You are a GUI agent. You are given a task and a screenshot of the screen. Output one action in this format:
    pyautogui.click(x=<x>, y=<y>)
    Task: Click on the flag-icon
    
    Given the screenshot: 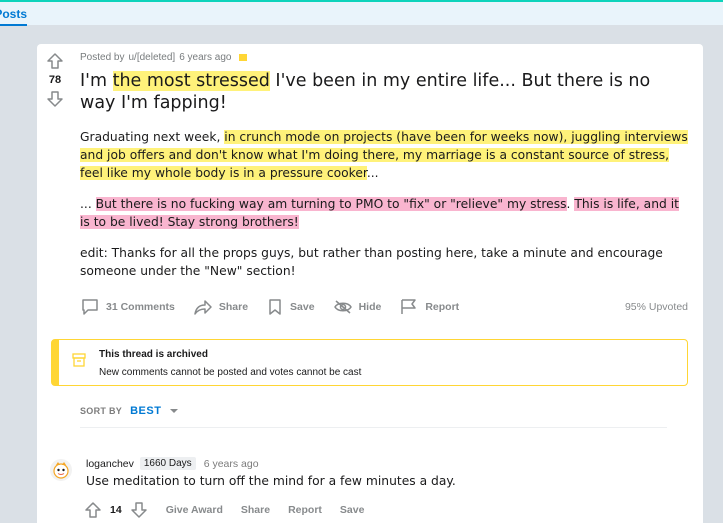 What is the action you would take?
    pyautogui.click(x=409, y=306)
    